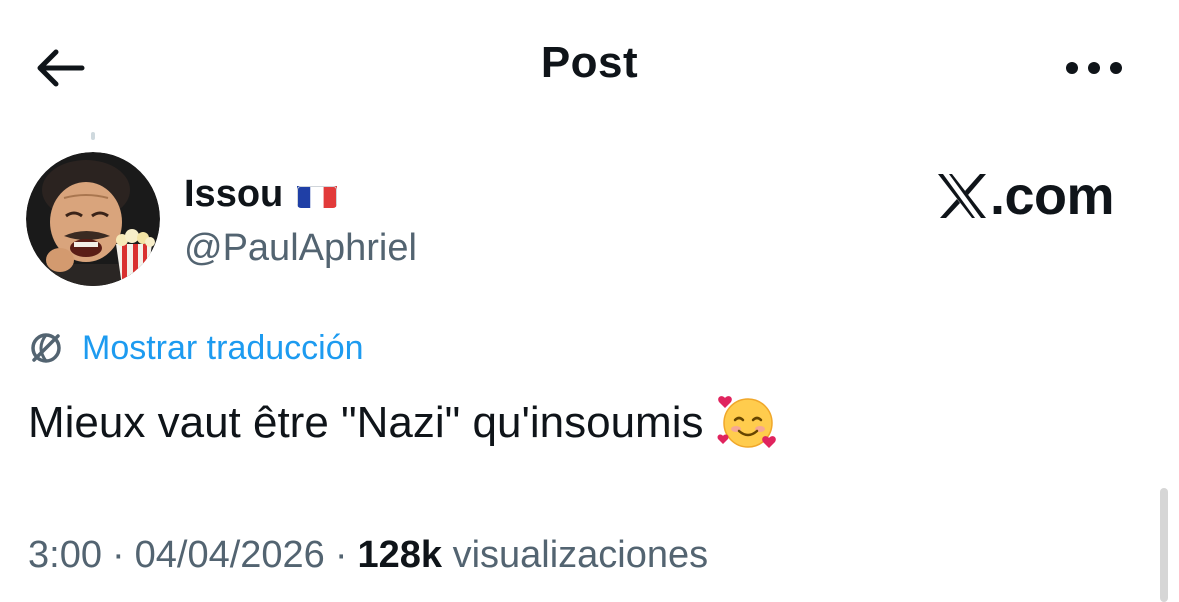 The width and height of the screenshot is (1179, 602). I want to click on globe-icon, so click(46, 348).